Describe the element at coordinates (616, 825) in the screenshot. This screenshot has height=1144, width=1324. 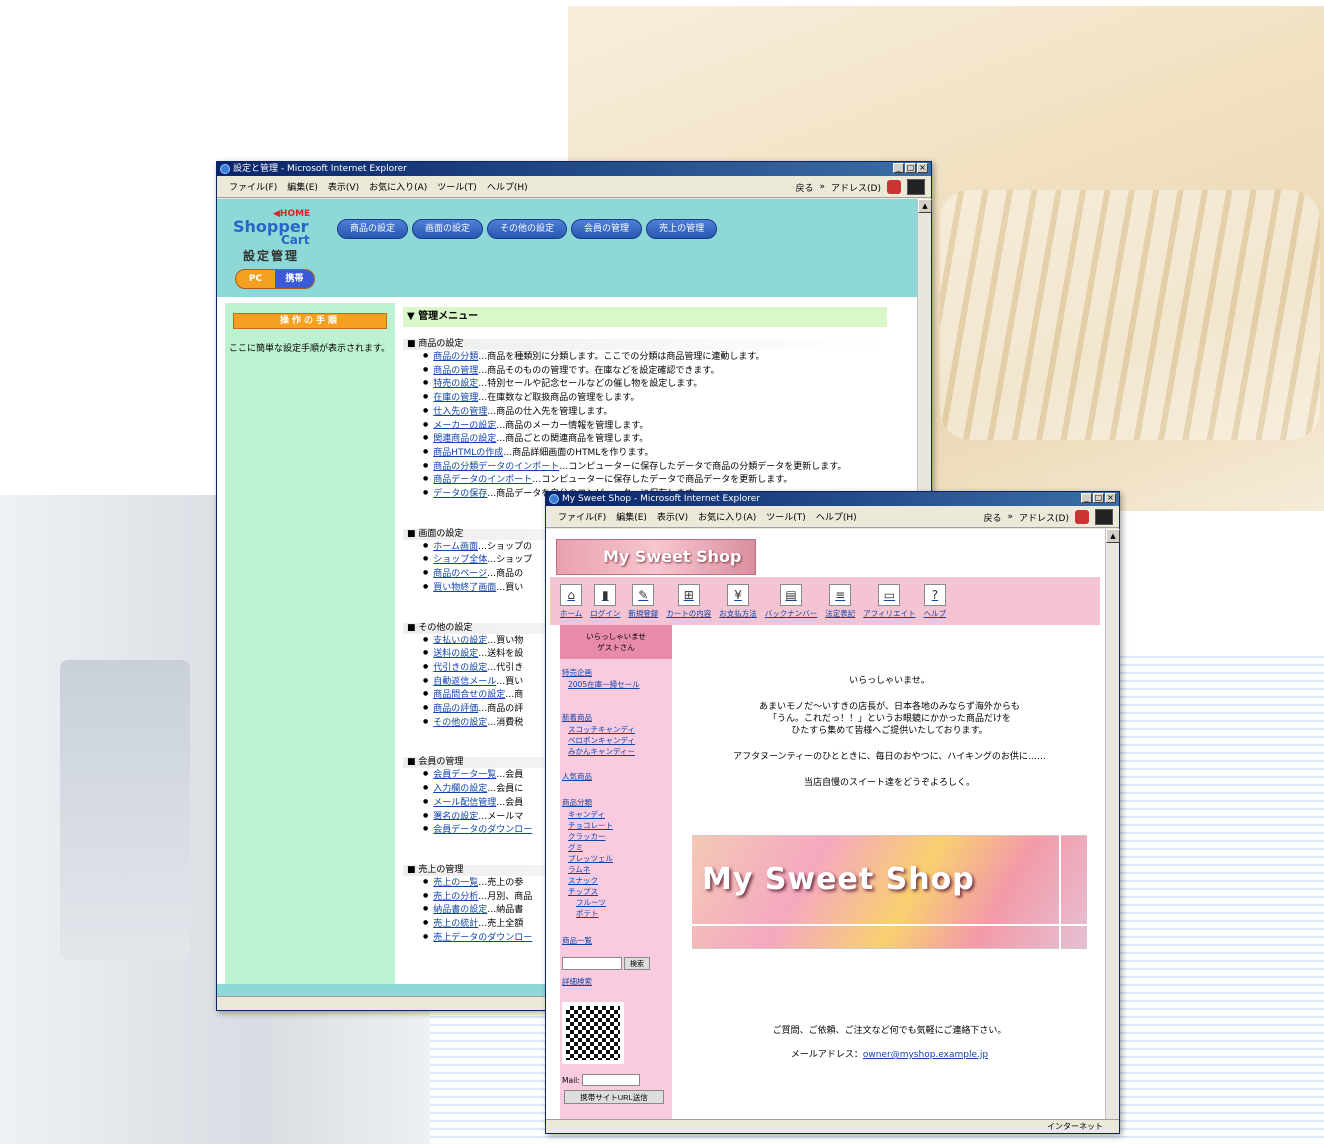
I see `category-item: チョコレート` at that location.